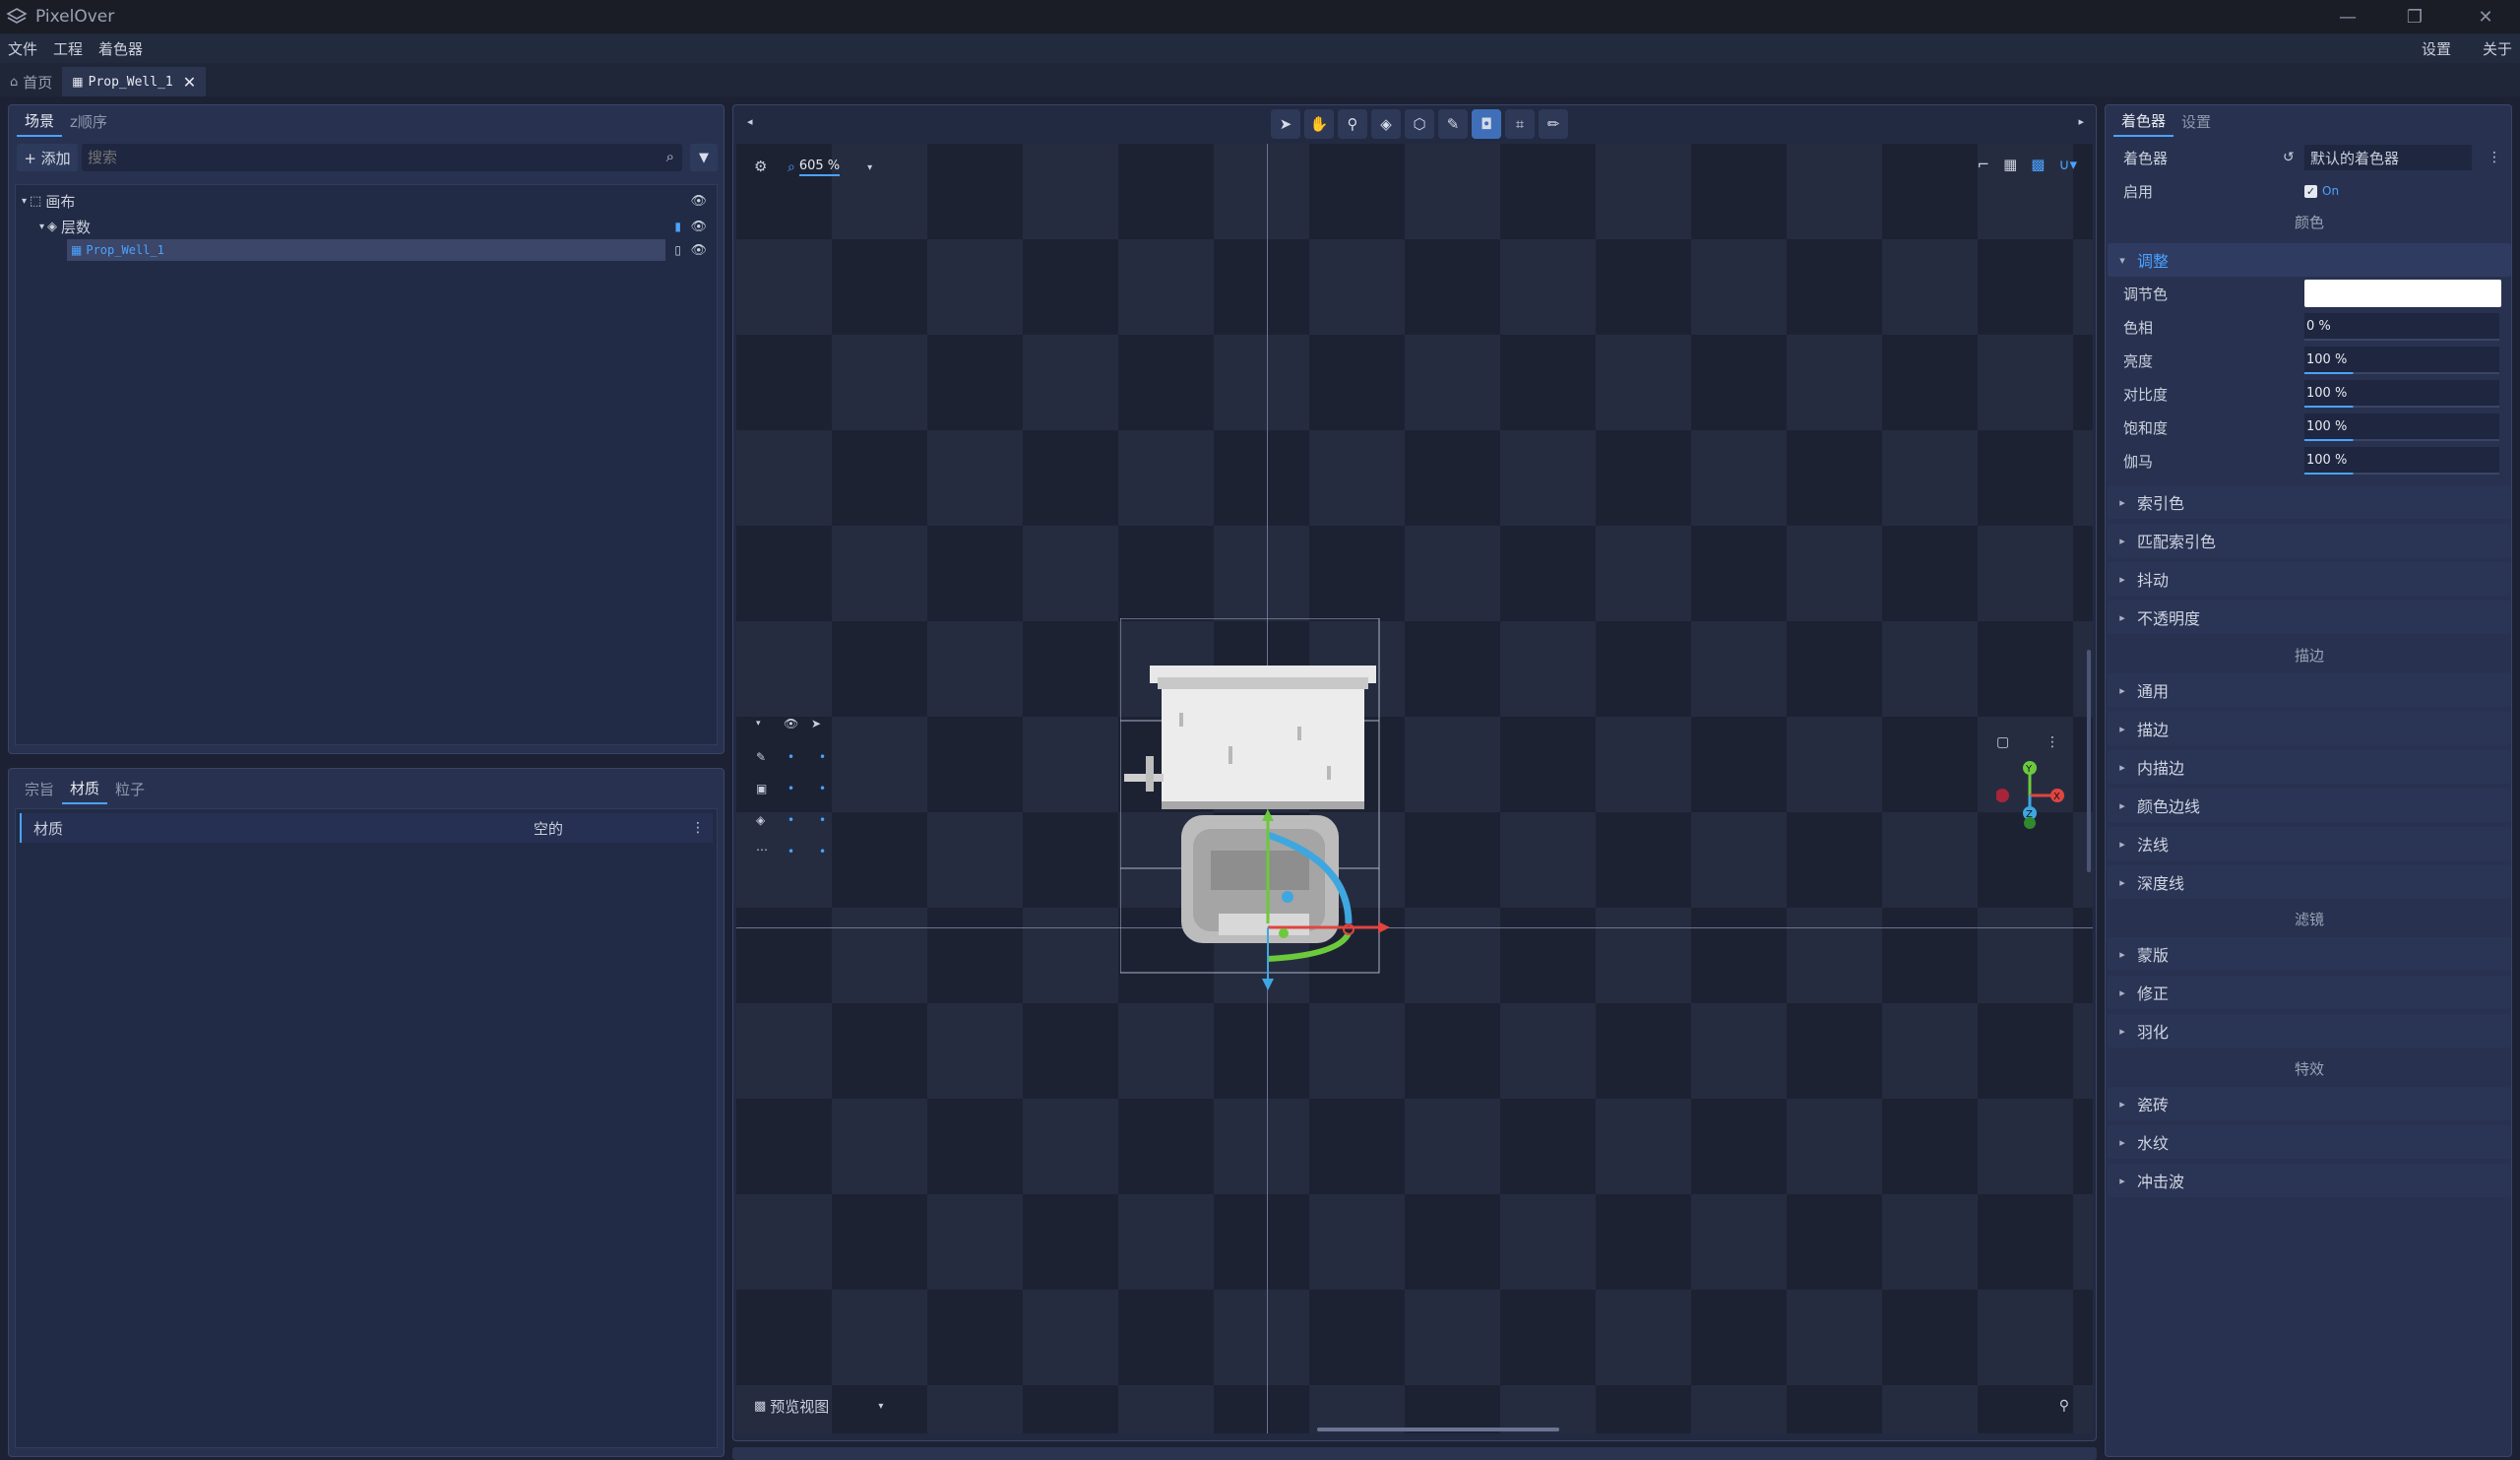 This screenshot has width=2520, height=1460. I want to click on tab-scene: 场景, so click(40, 121).